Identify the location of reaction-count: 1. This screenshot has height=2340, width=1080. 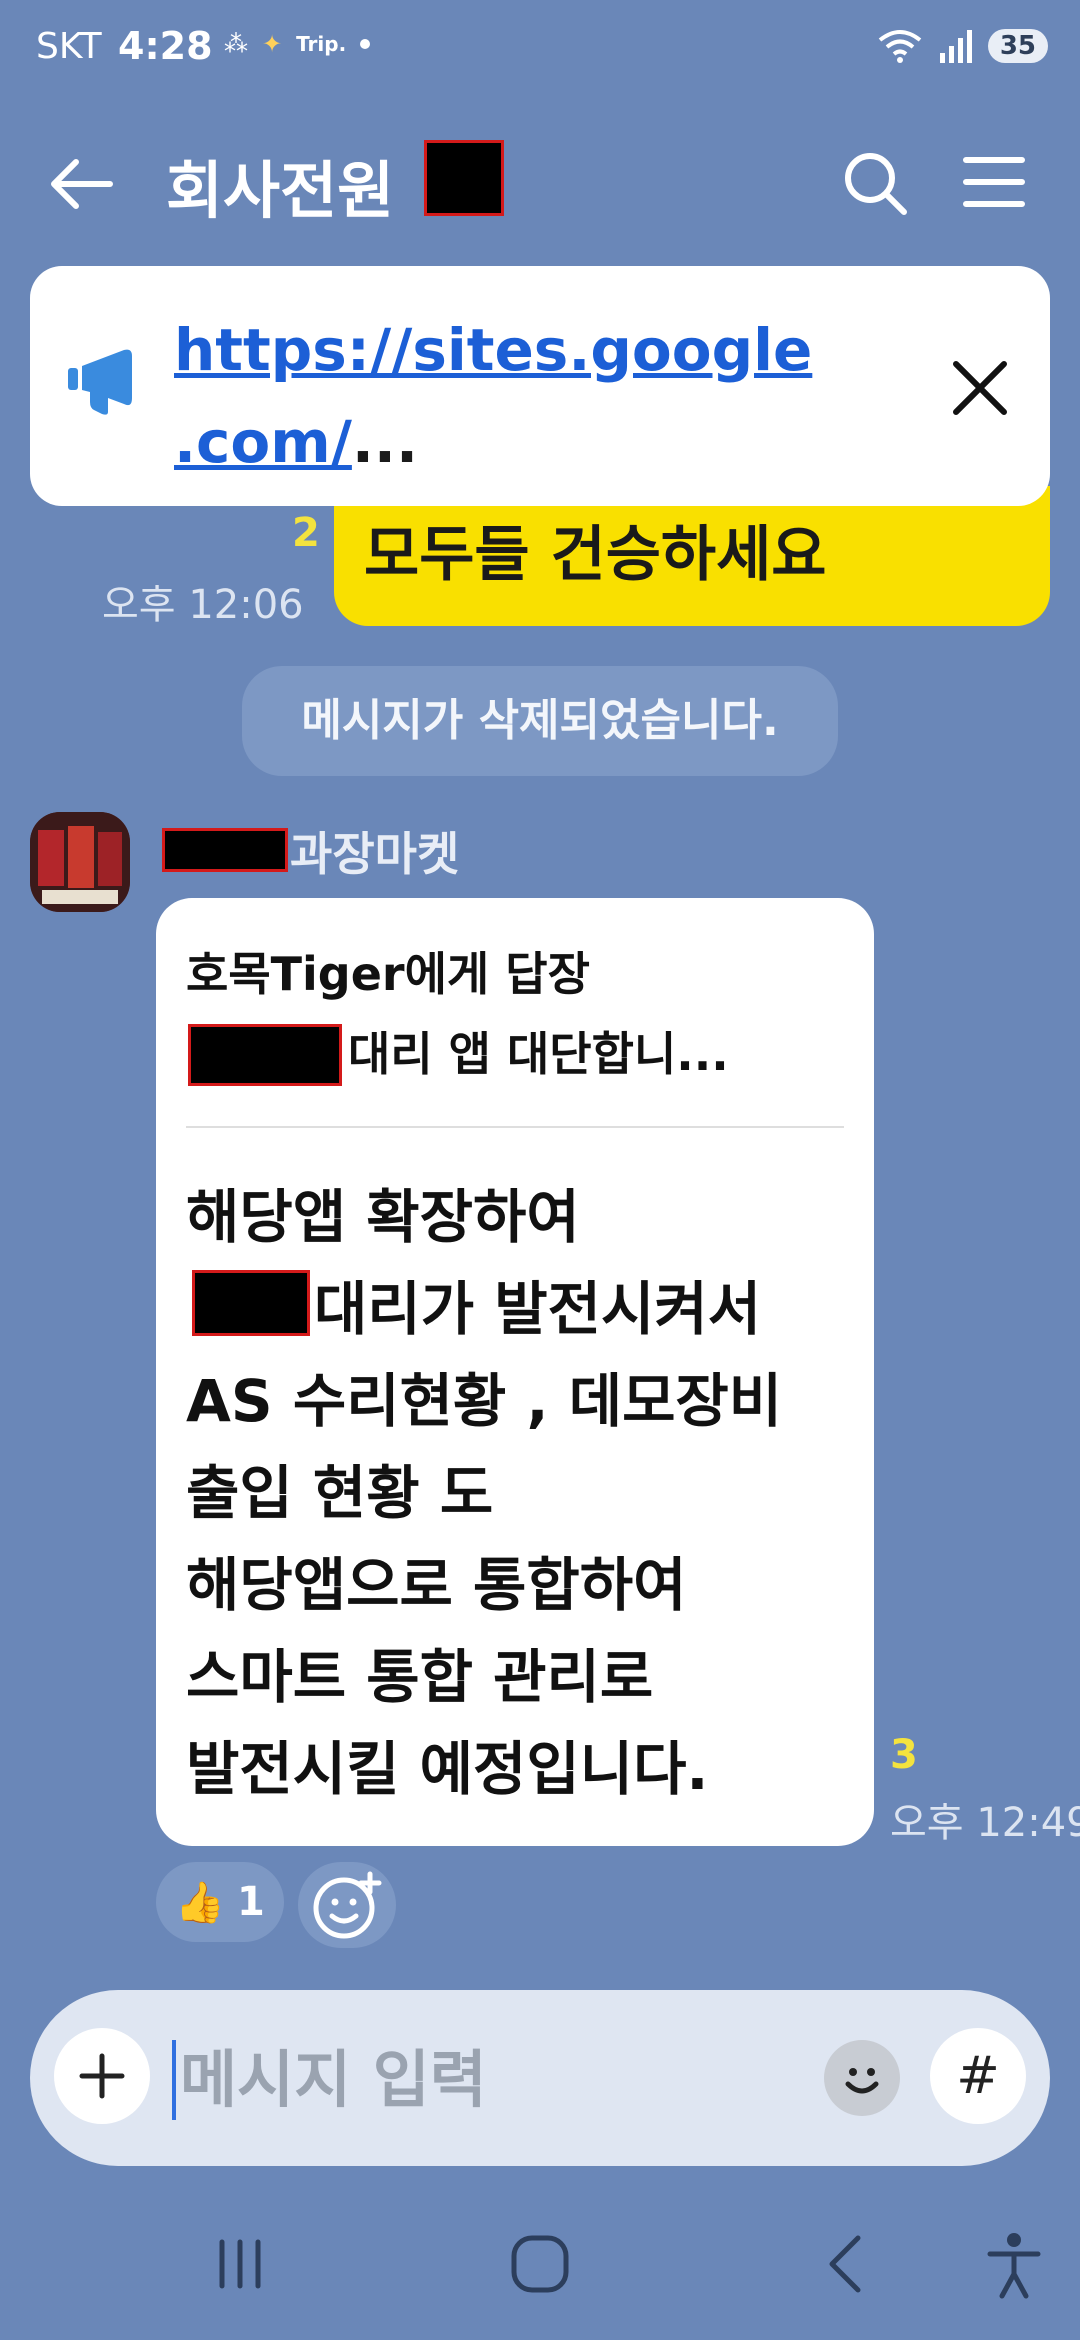
(250, 1902).